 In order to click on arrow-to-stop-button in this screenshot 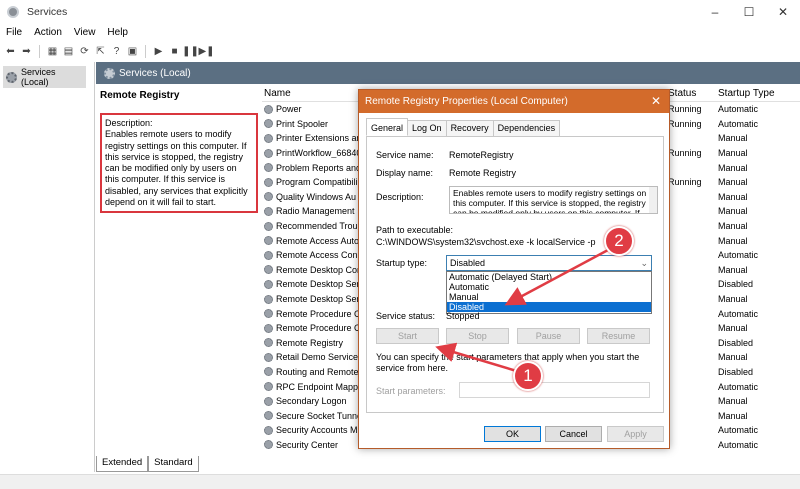, I will do `click(478, 358)`.